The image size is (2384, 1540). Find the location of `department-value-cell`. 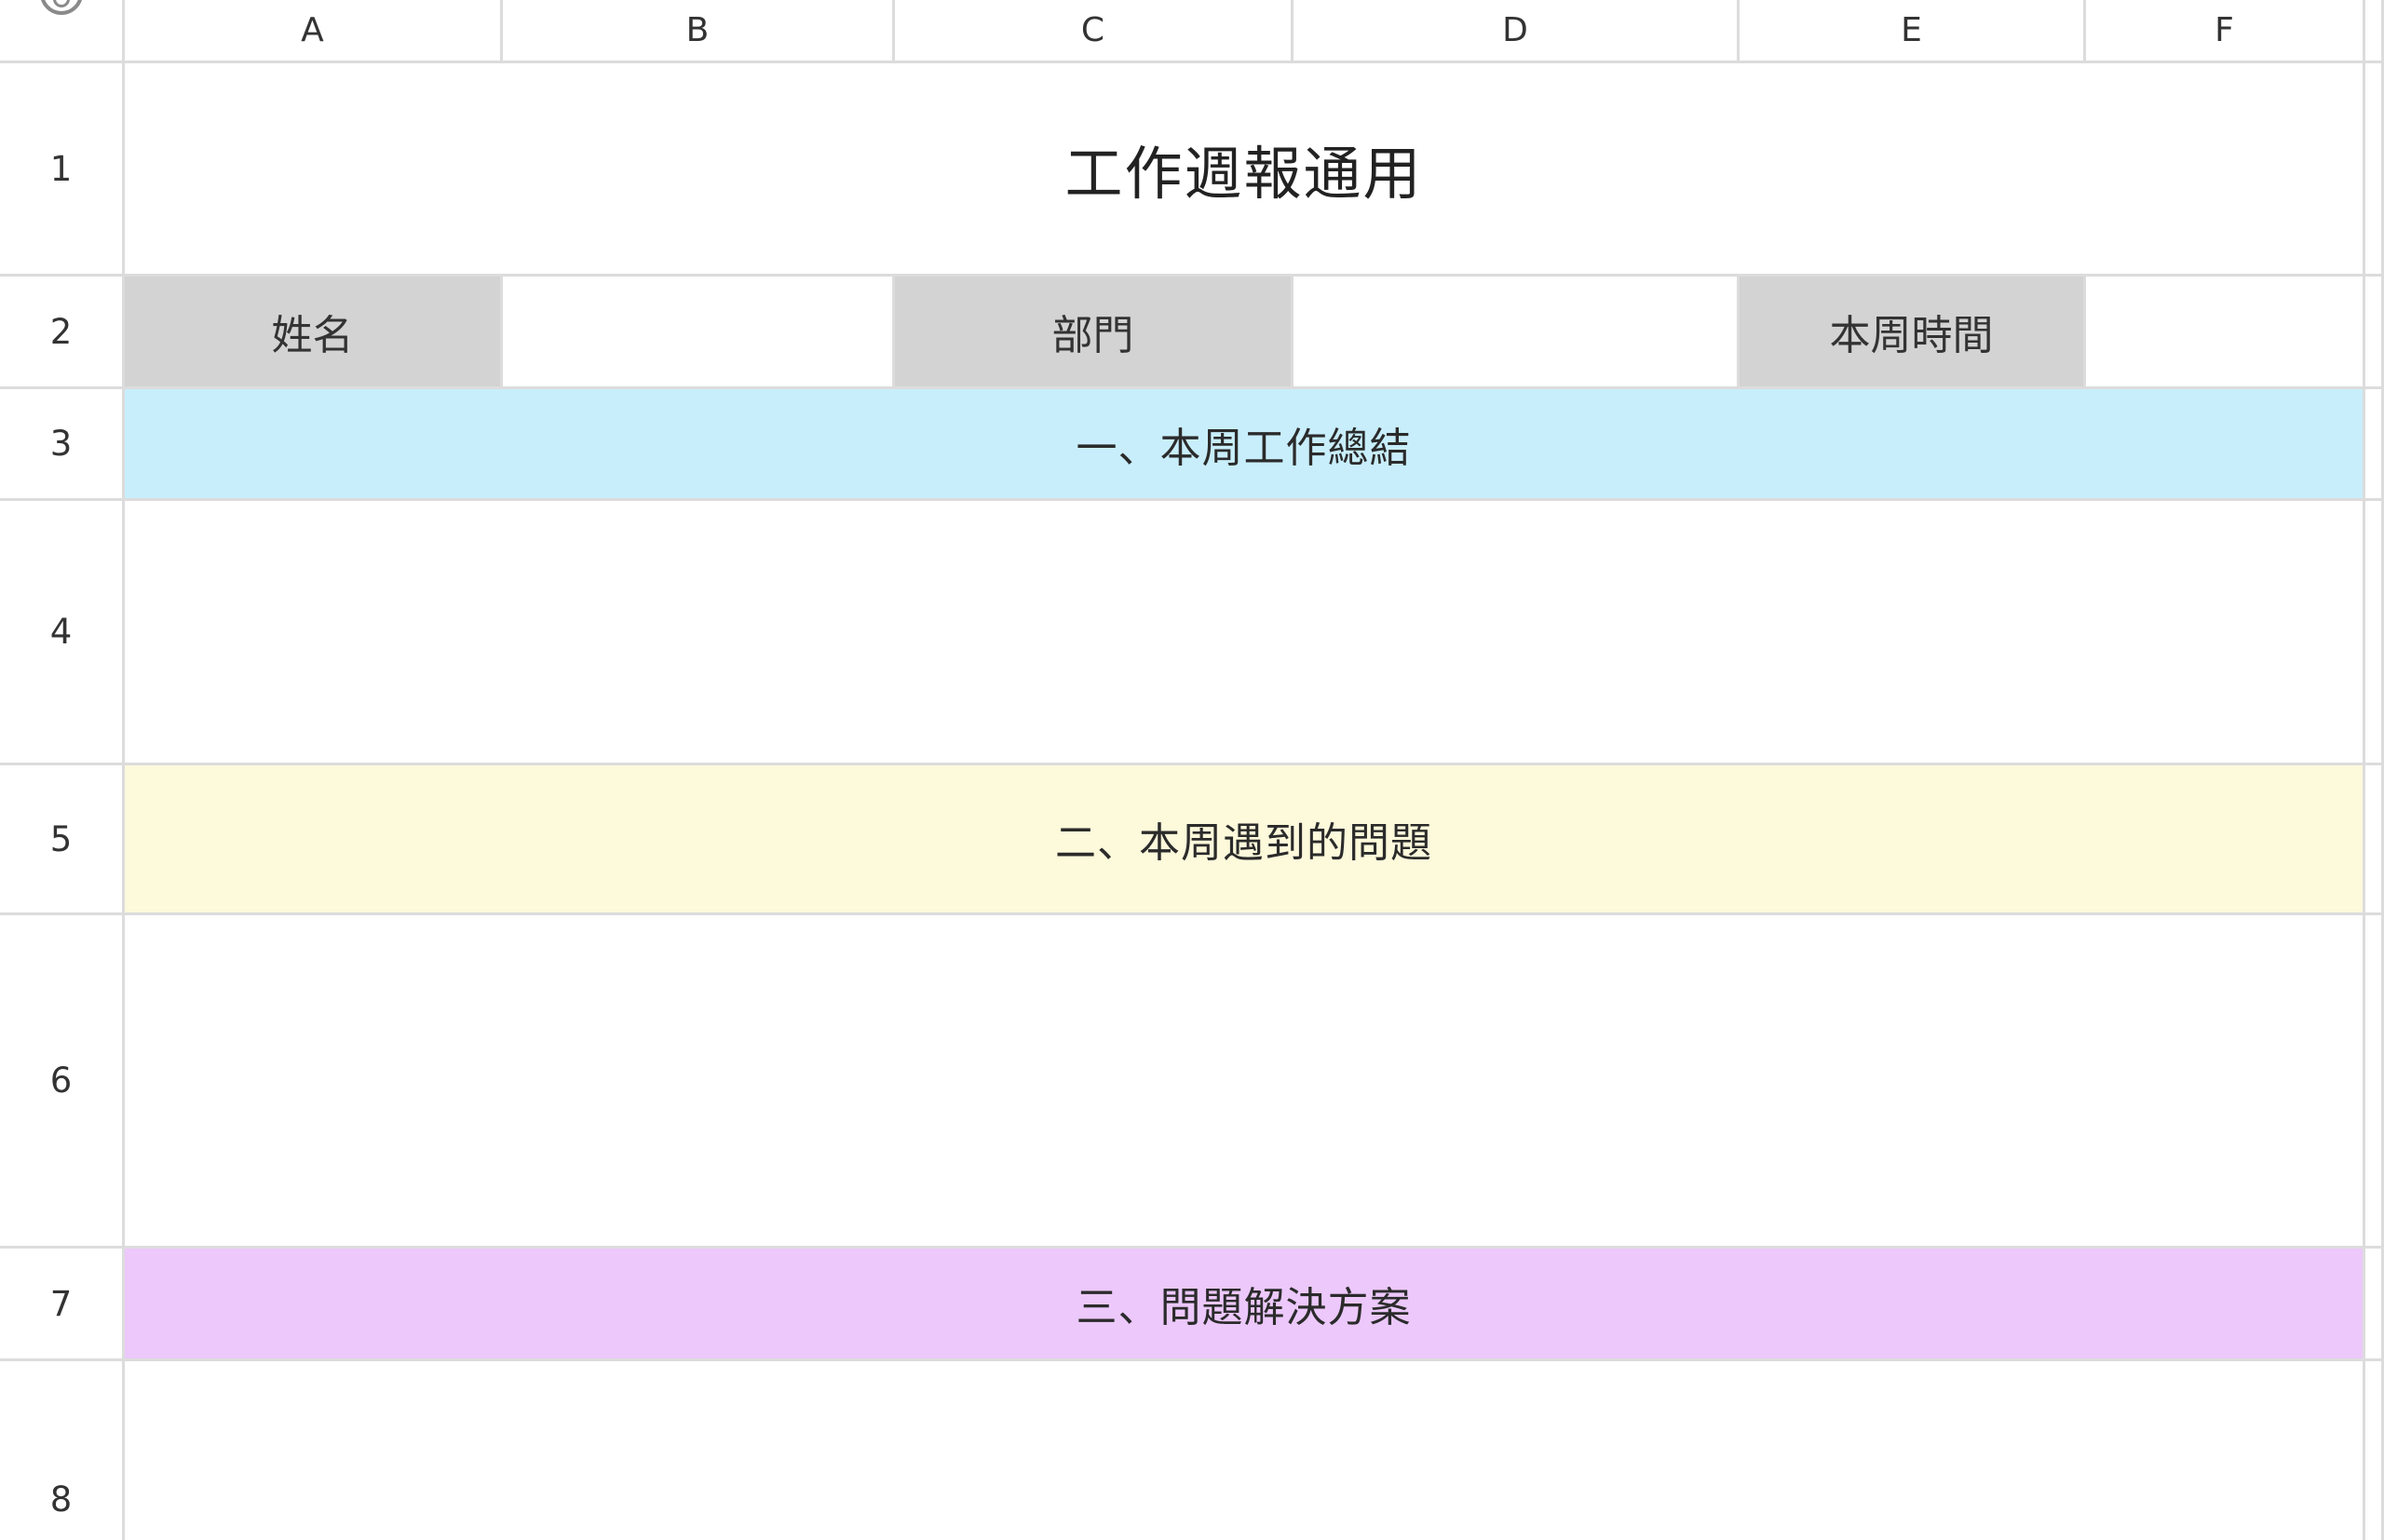

department-value-cell is located at coordinates (1517, 333).